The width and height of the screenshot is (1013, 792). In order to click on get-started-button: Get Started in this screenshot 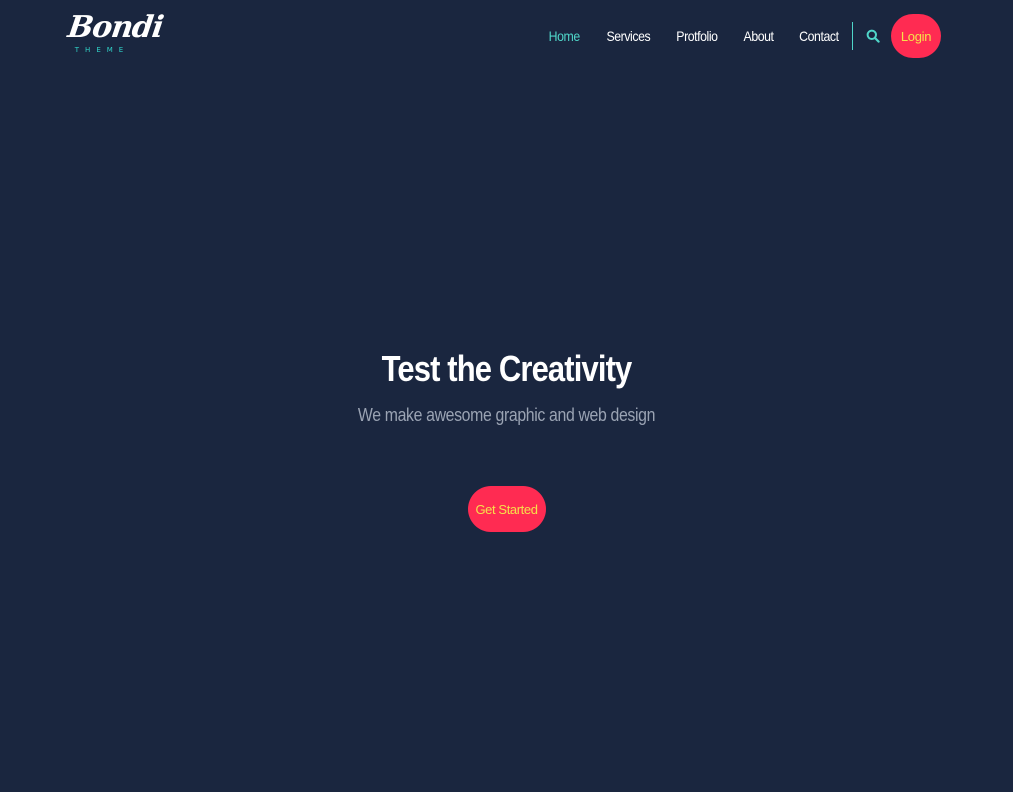, I will do `click(506, 509)`.